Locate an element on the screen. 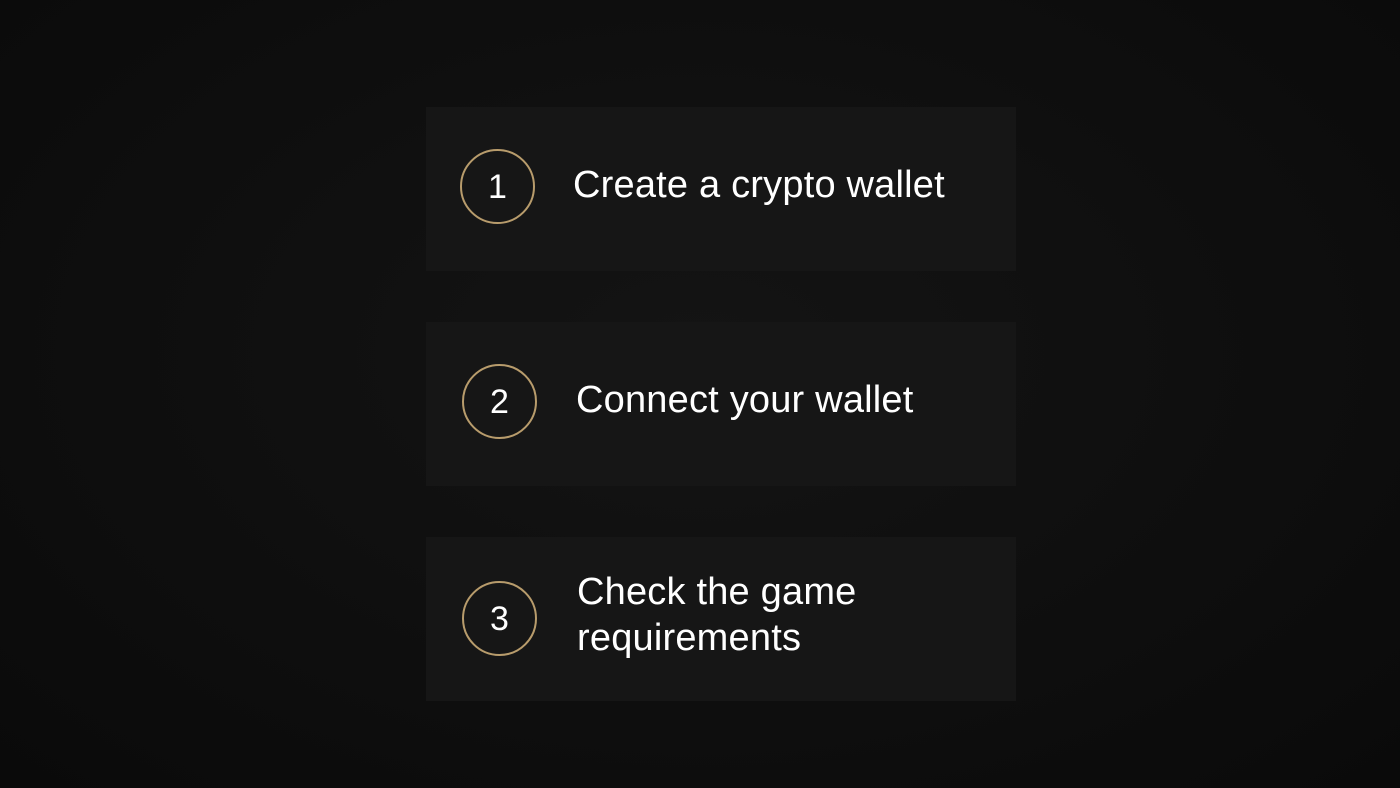 Image resolution: width=1400 pixels, height=788 pixels. step-connect-wallet: 2 Connect your wallet is located at coordinates (721, 404).